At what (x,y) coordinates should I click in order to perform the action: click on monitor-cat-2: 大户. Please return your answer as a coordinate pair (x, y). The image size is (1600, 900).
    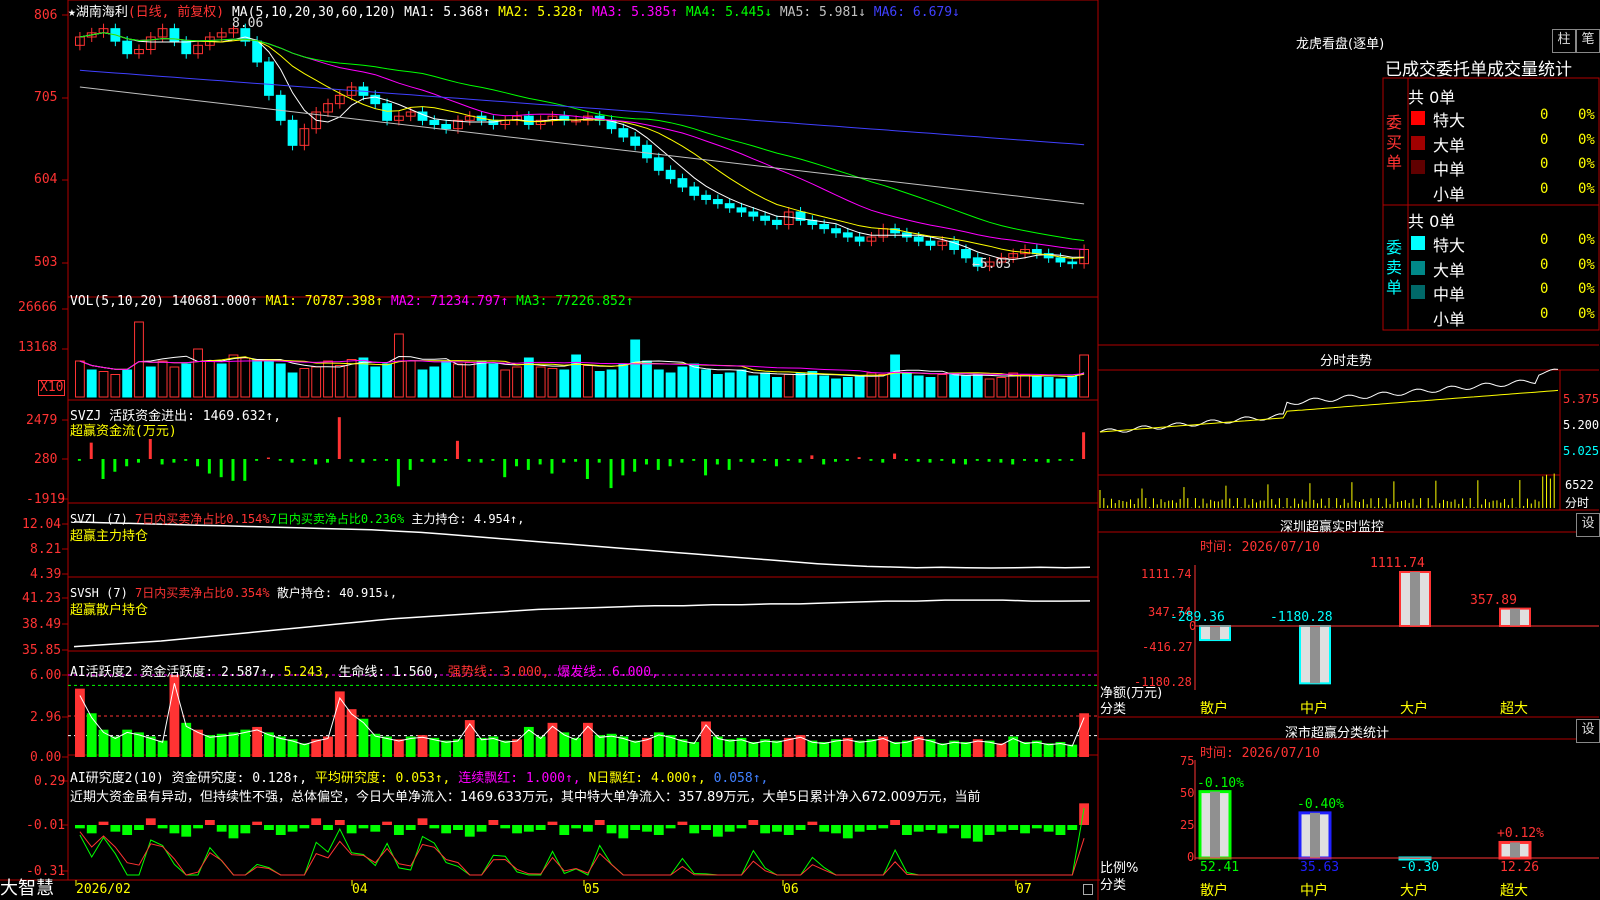
    Looking at the image, I should click on (1414, 709).